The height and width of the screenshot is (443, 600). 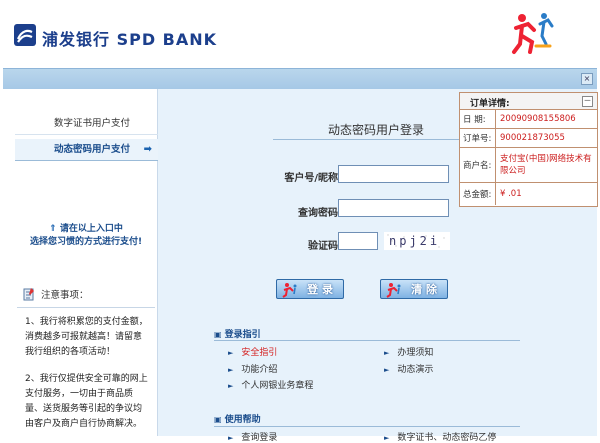 I want to click on clear-button: 清 除, so click(x=414, y=289).